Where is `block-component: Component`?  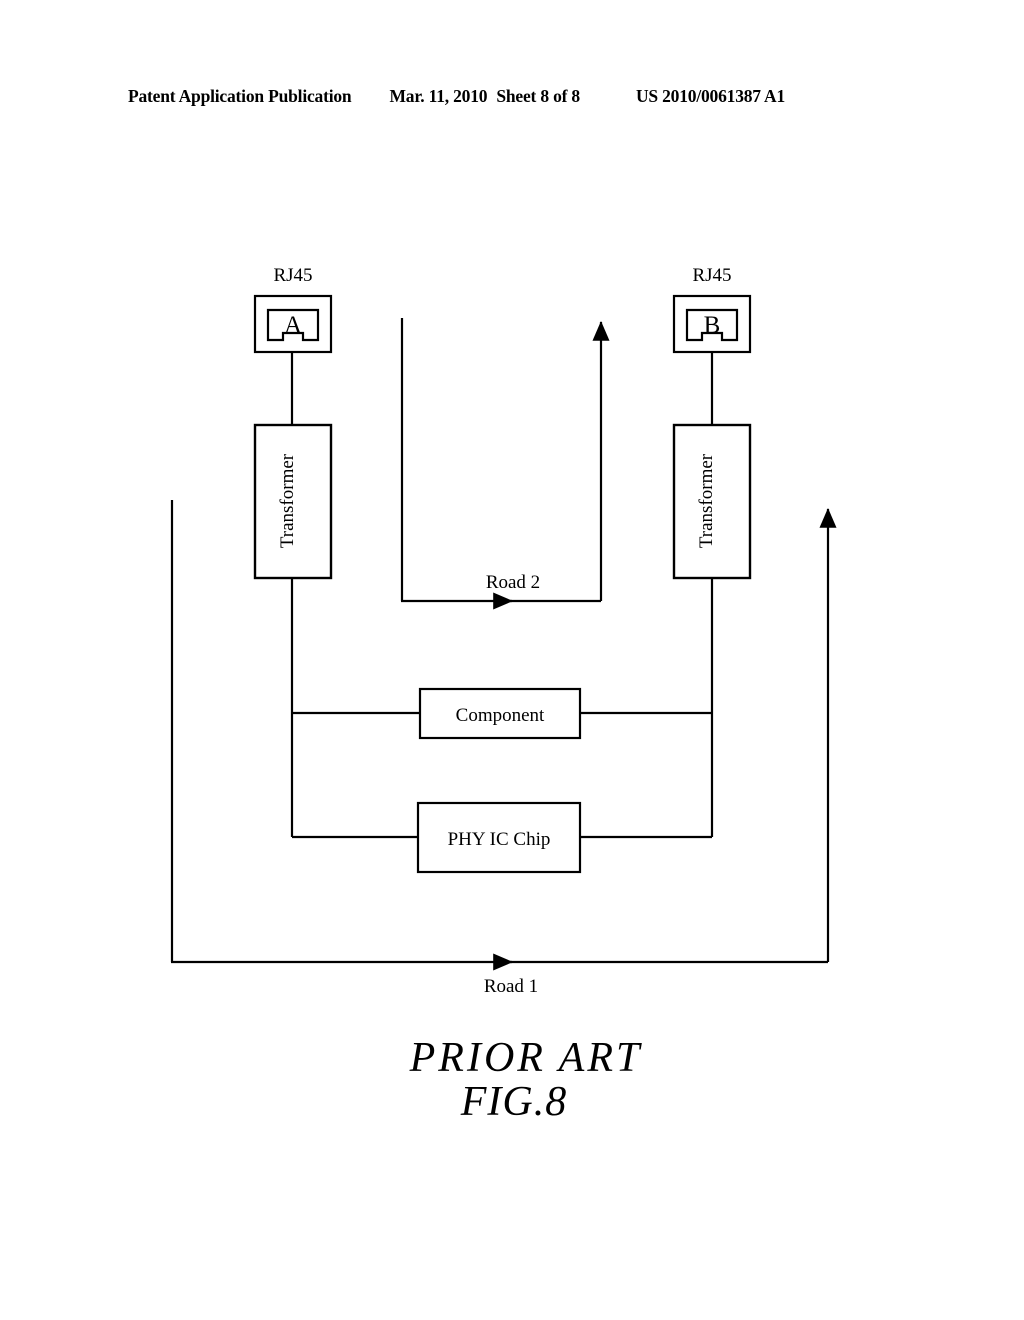
block-component: Component is located at coordinates (500, 713).